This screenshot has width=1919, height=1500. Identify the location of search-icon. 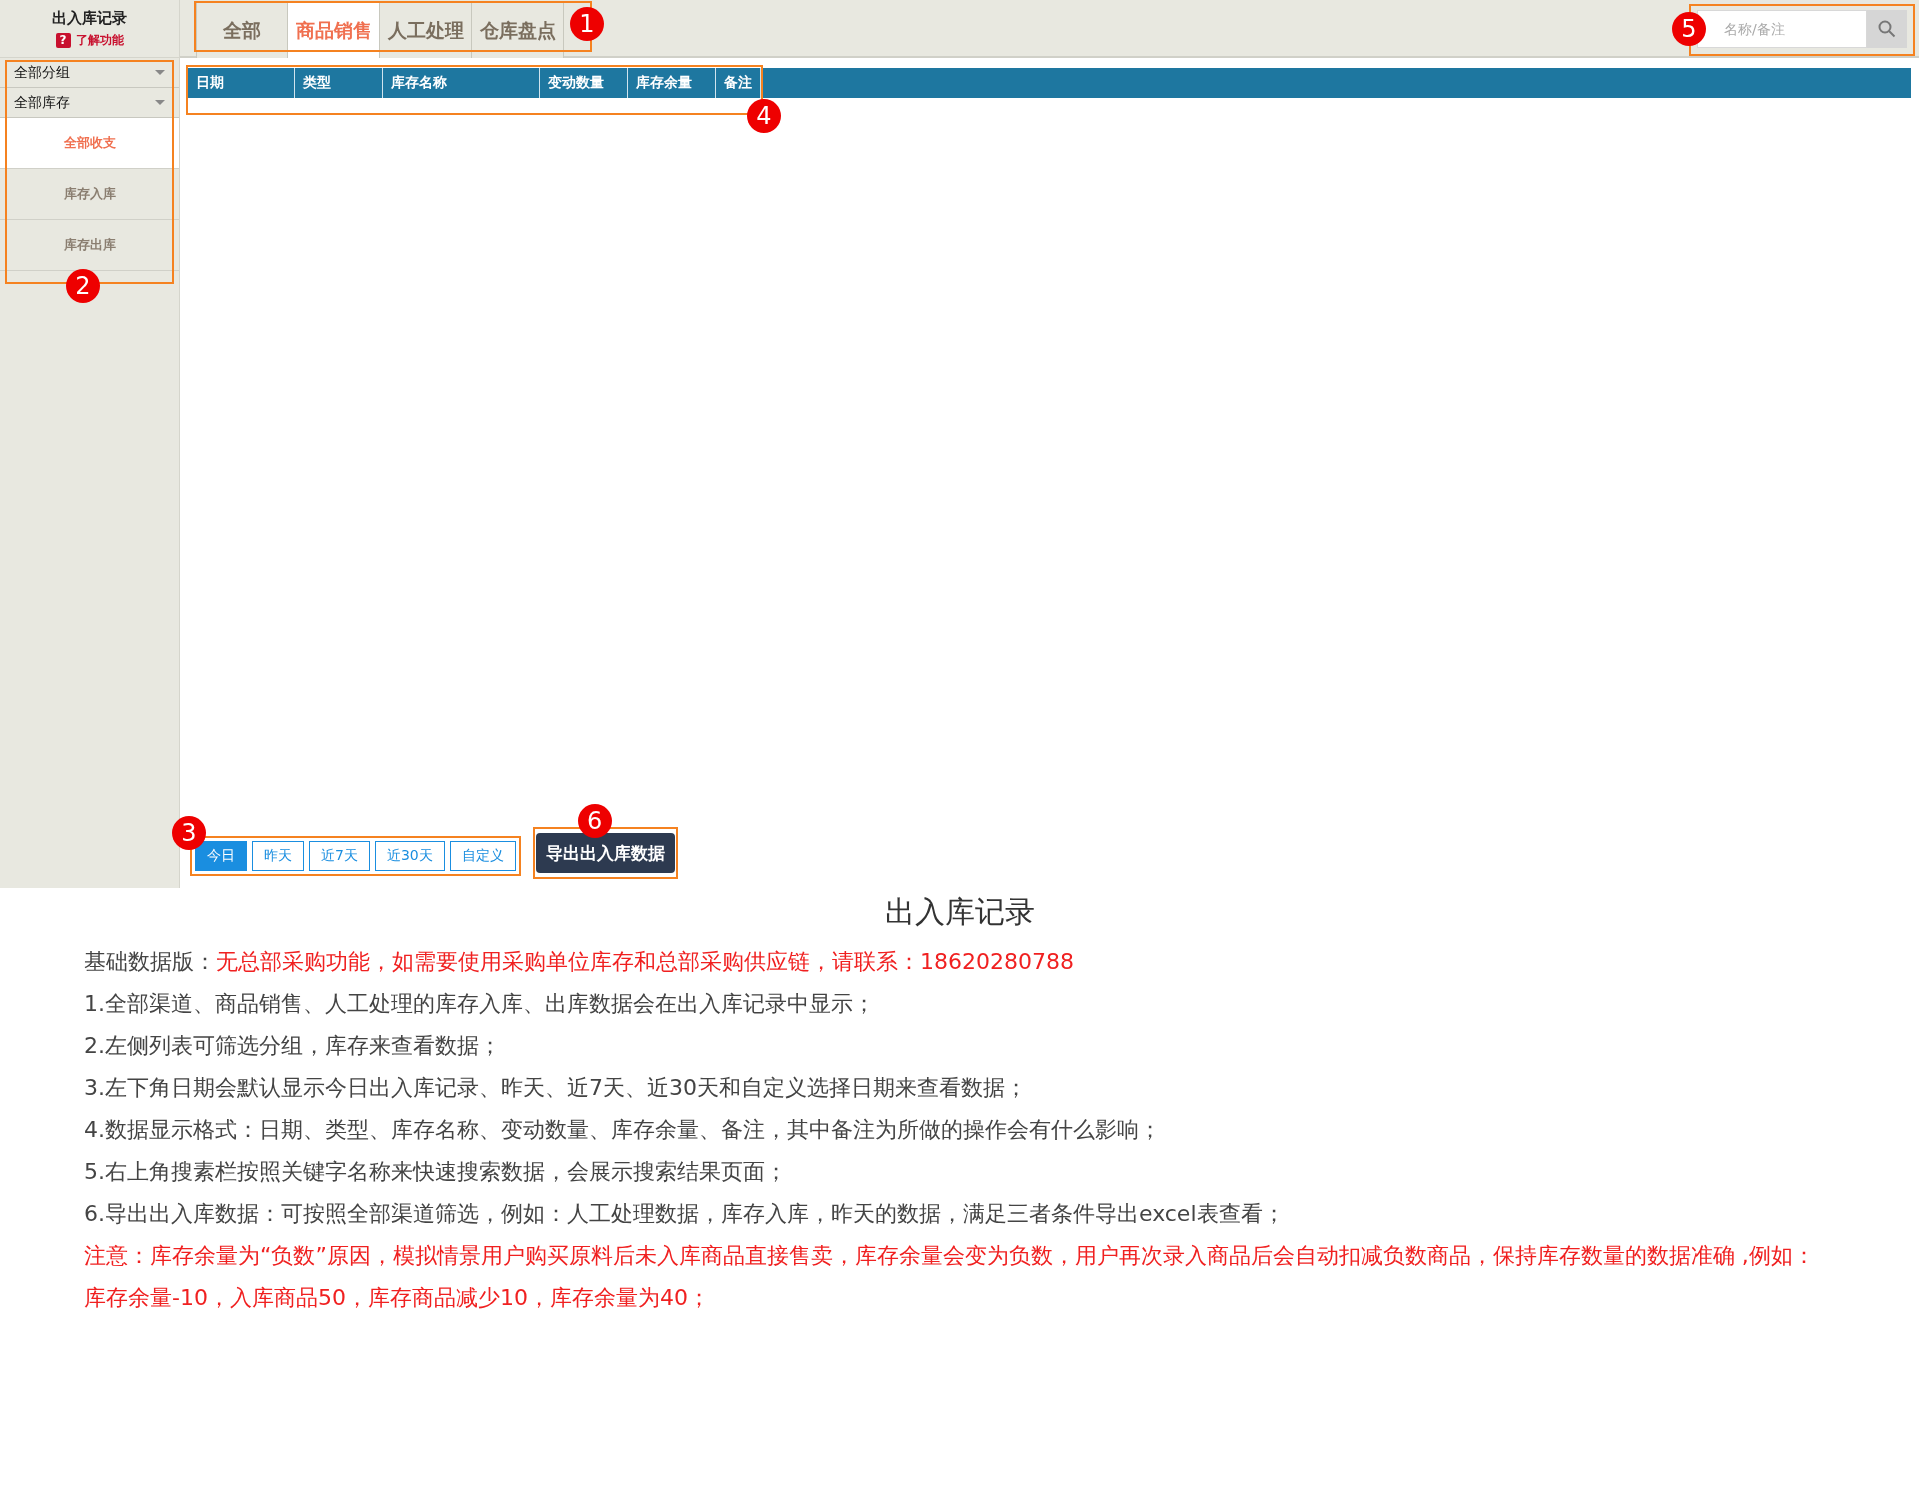
(1887, 29).